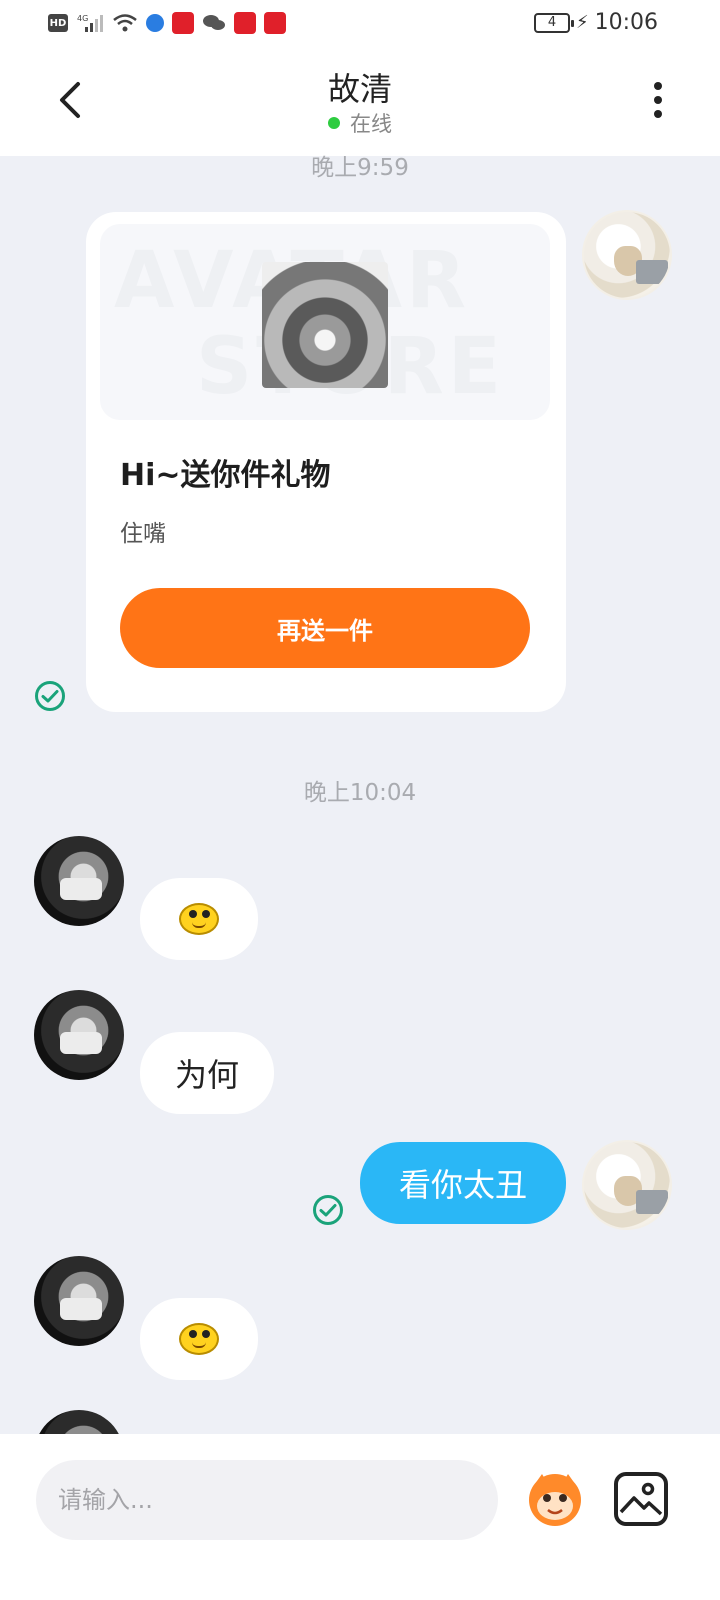  What do you see at coordinates (334, 123) in the screenshot?
I see `online-dot-icon` at bounding box center [334, 123].